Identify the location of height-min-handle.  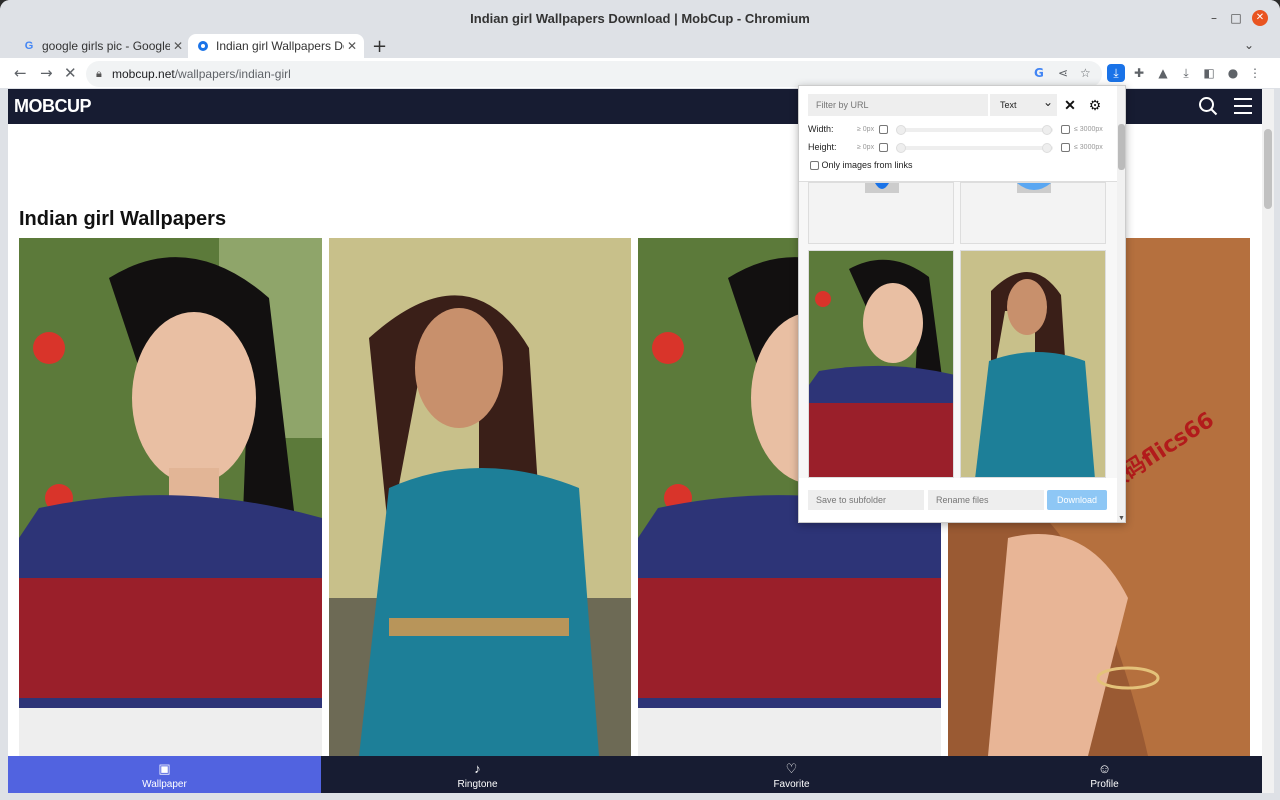
(901, 148).